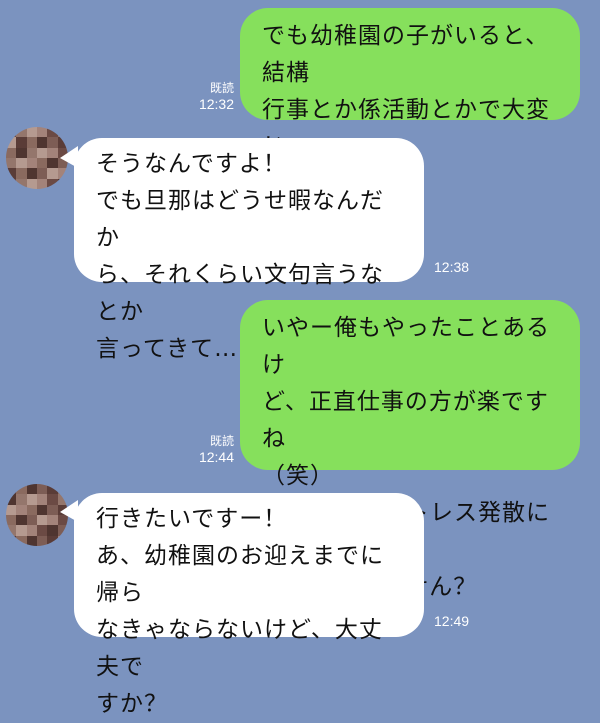 The width and height of the screenshot is (600, 723). Describe the element at coordinates (410, 102) in the screenshot. I see `outgoing-message-bubble: でも幼稚園の子がいると、結構 行事とか係活動とかで大変じゃ ないです？` at that location.